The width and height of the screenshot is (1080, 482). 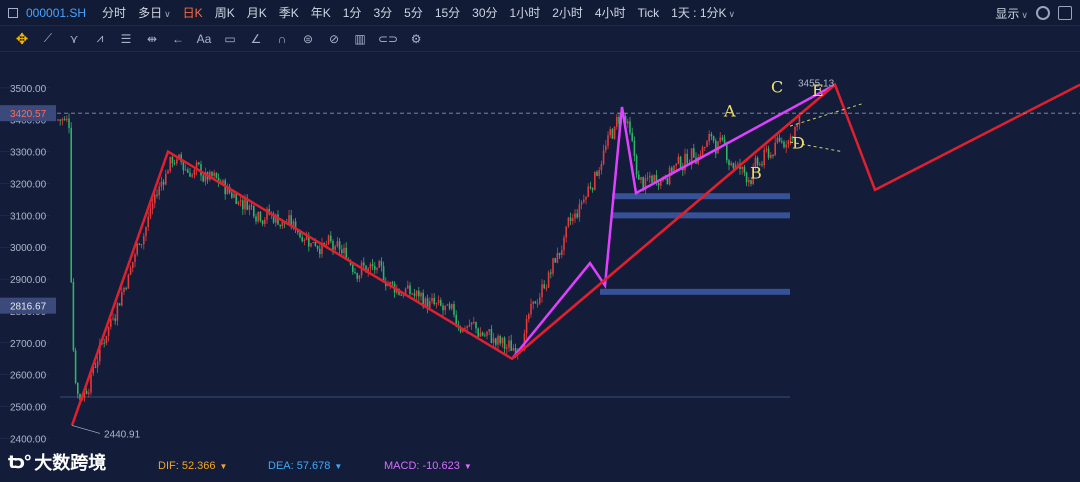 I want to click on timeframe-tab: 15分, so click(x=447, y=12).